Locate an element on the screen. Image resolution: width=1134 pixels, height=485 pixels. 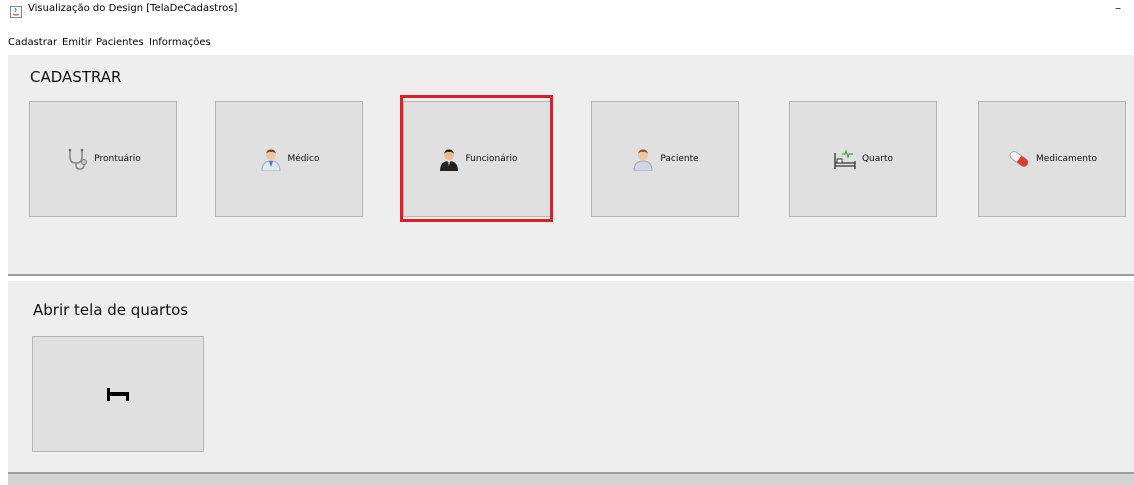
cadastrar-heading: CADASTRAR is located at coordinates (76, 77).